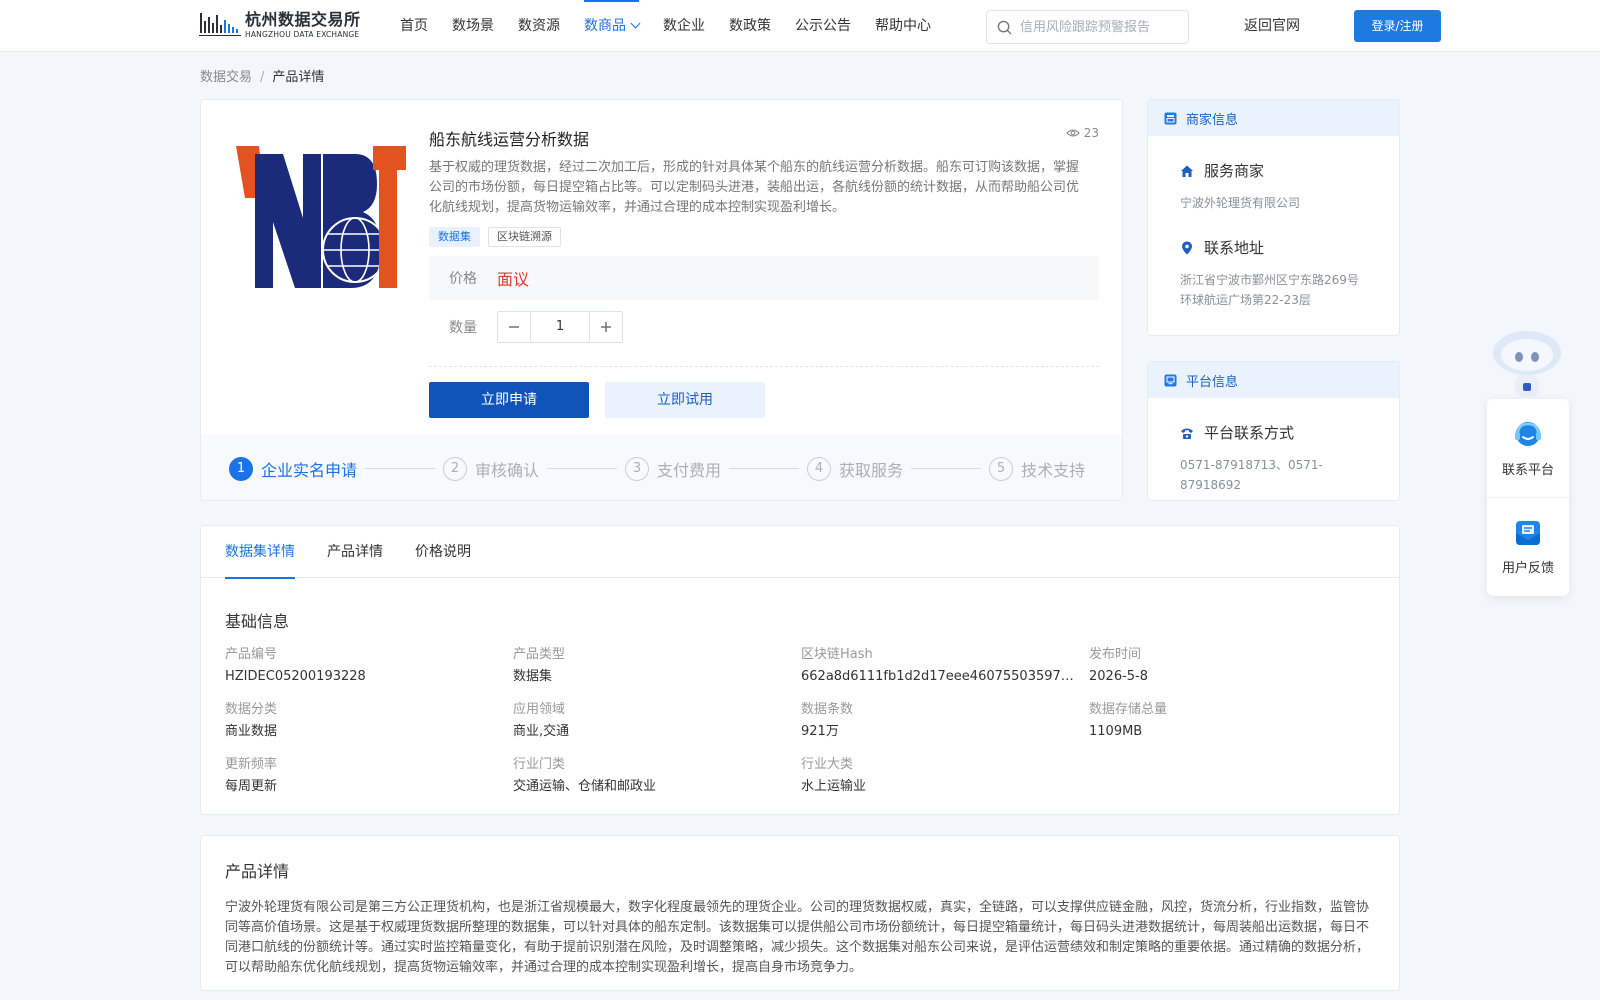  I want to click on contact-address-label: 联系地址, so click(1289, 247).